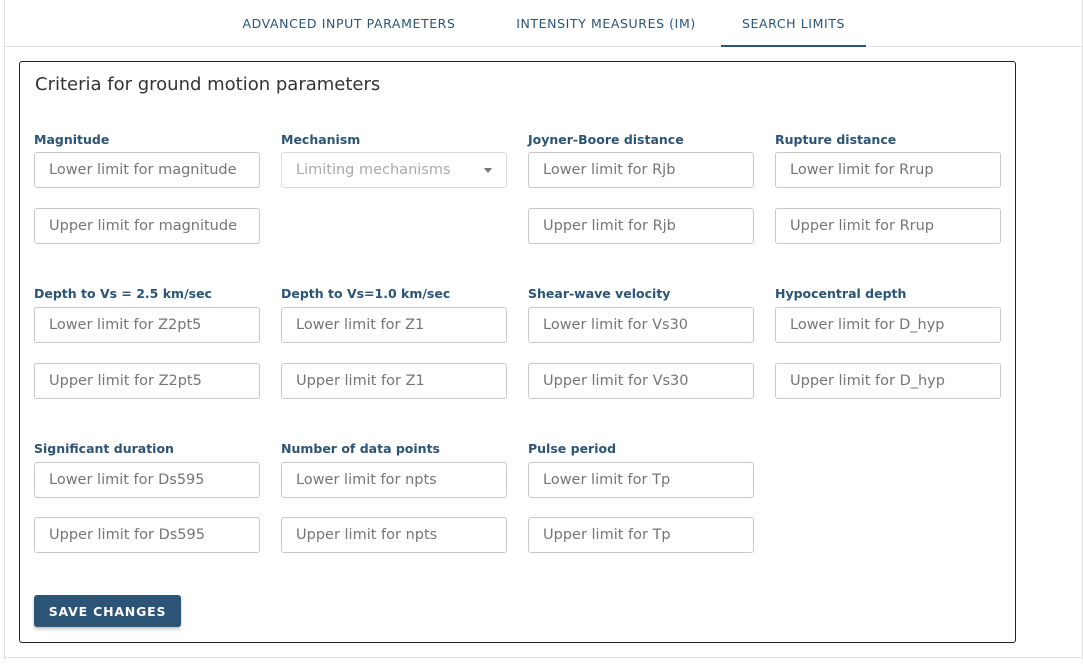  Describe the element at coordinates (888, 226) in the screenshot. I see `rrup-upper-input` at that location.